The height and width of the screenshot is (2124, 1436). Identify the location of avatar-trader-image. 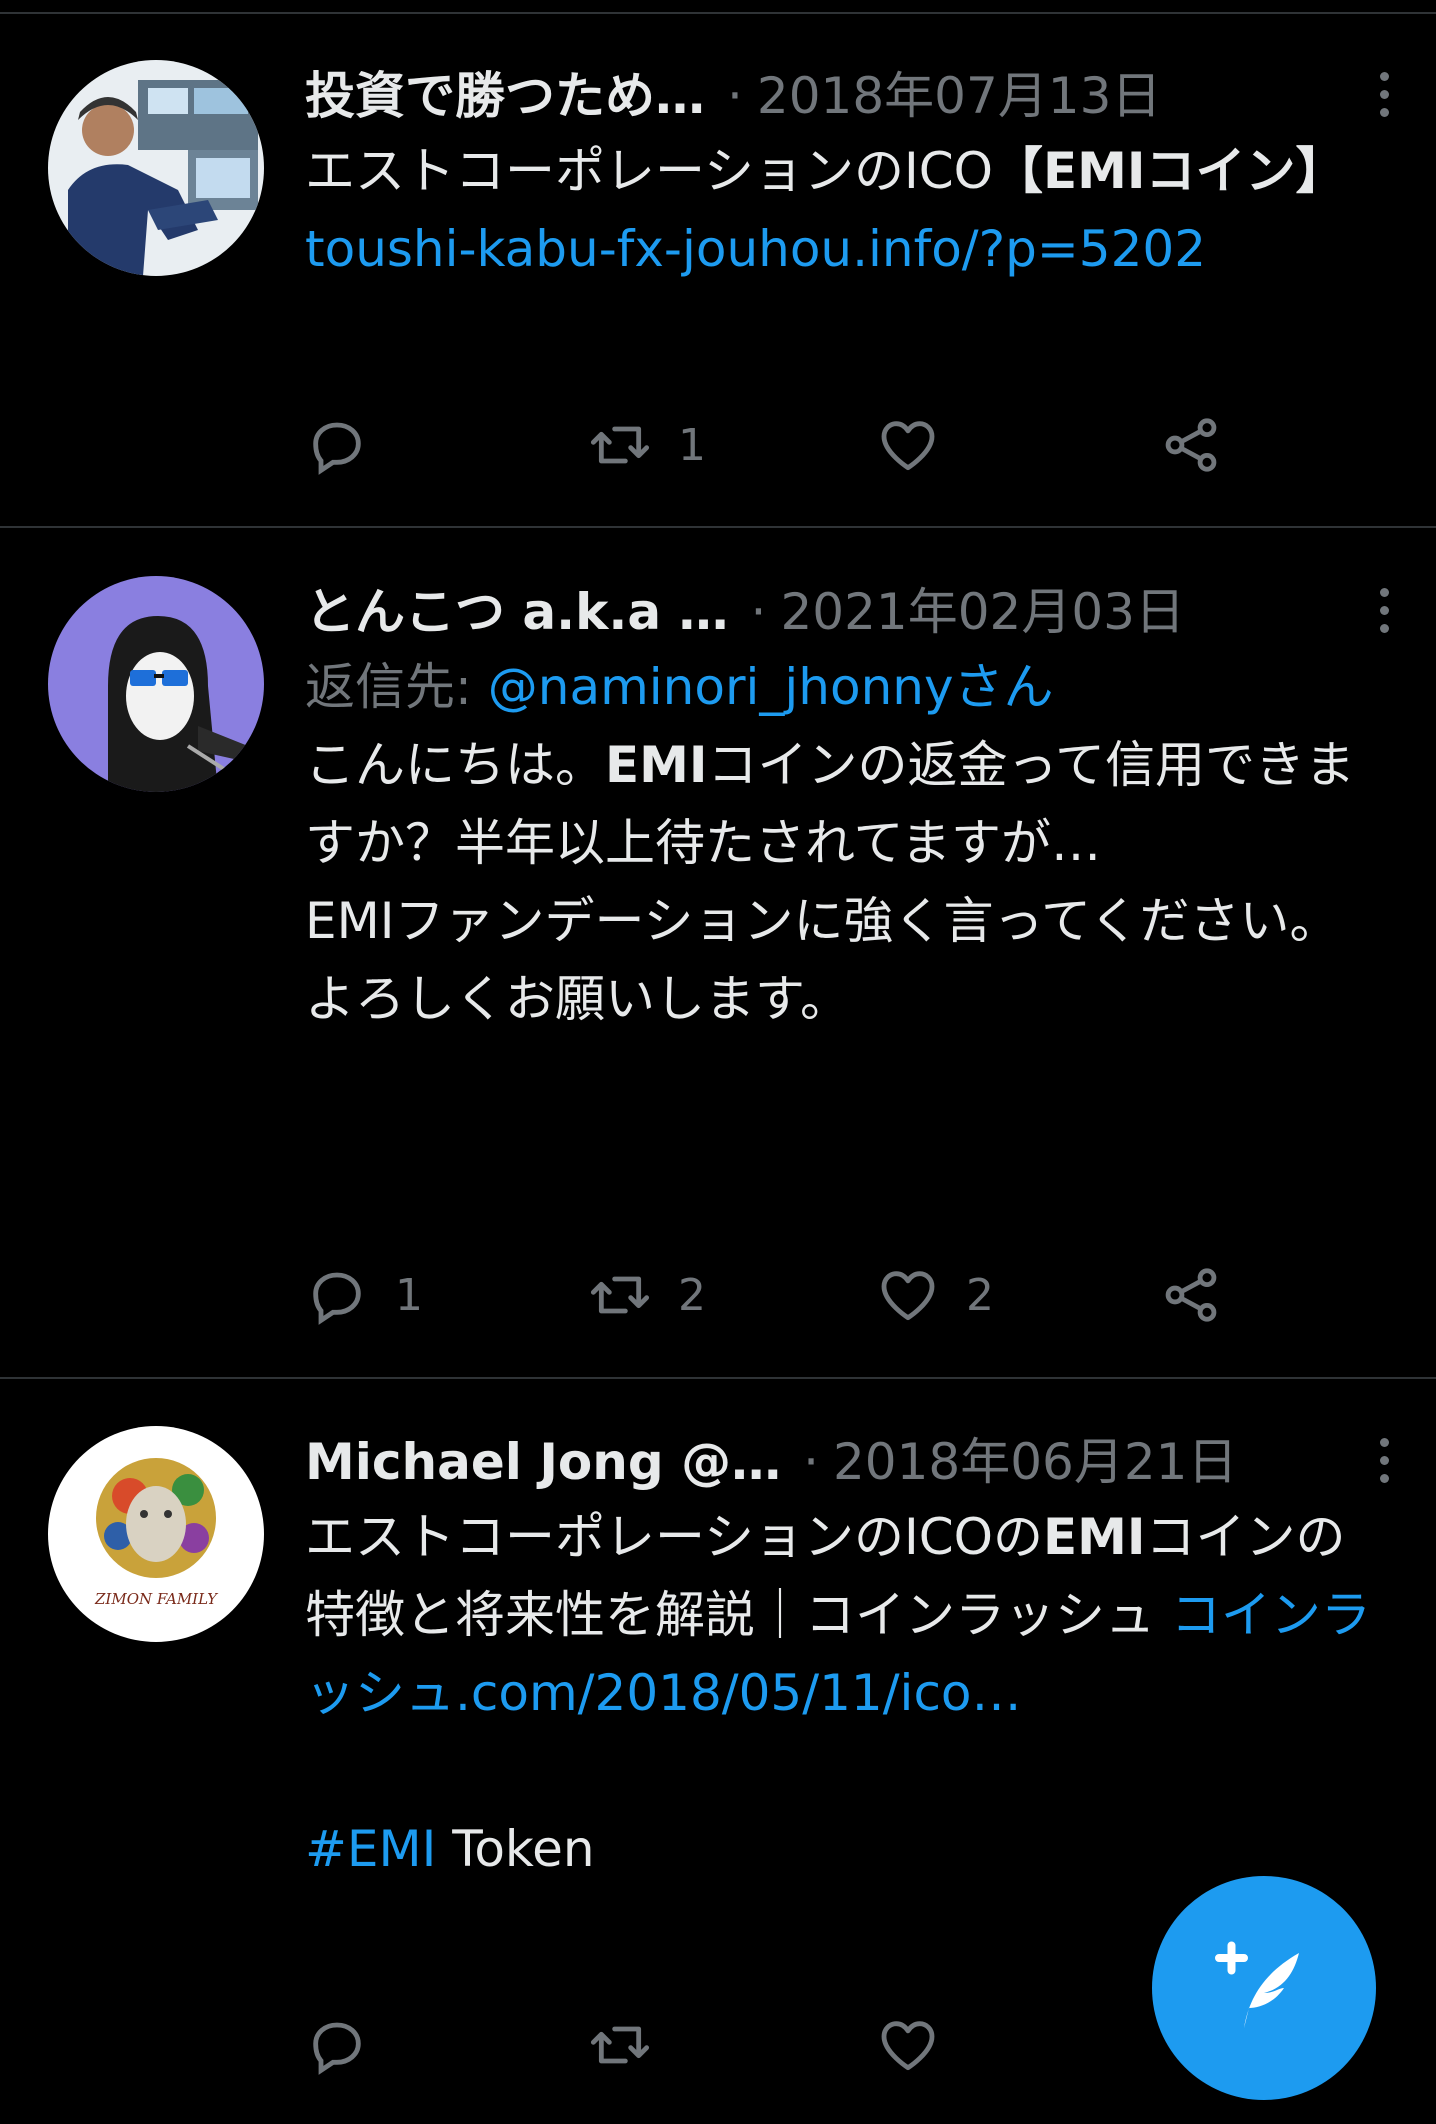
(156, 168).